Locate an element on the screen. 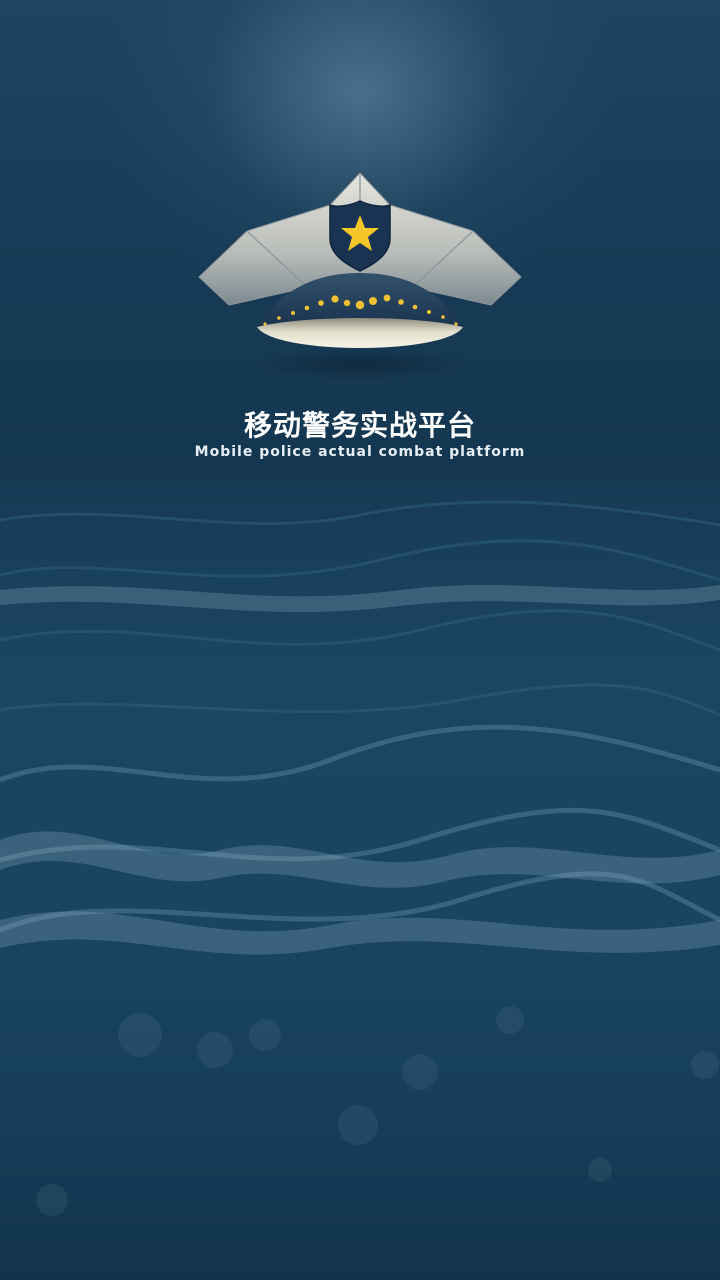 This screenshot has height=1280, width=720. app-subtitle: Mobile police actual combat platform is located at coordinates (360, 452).